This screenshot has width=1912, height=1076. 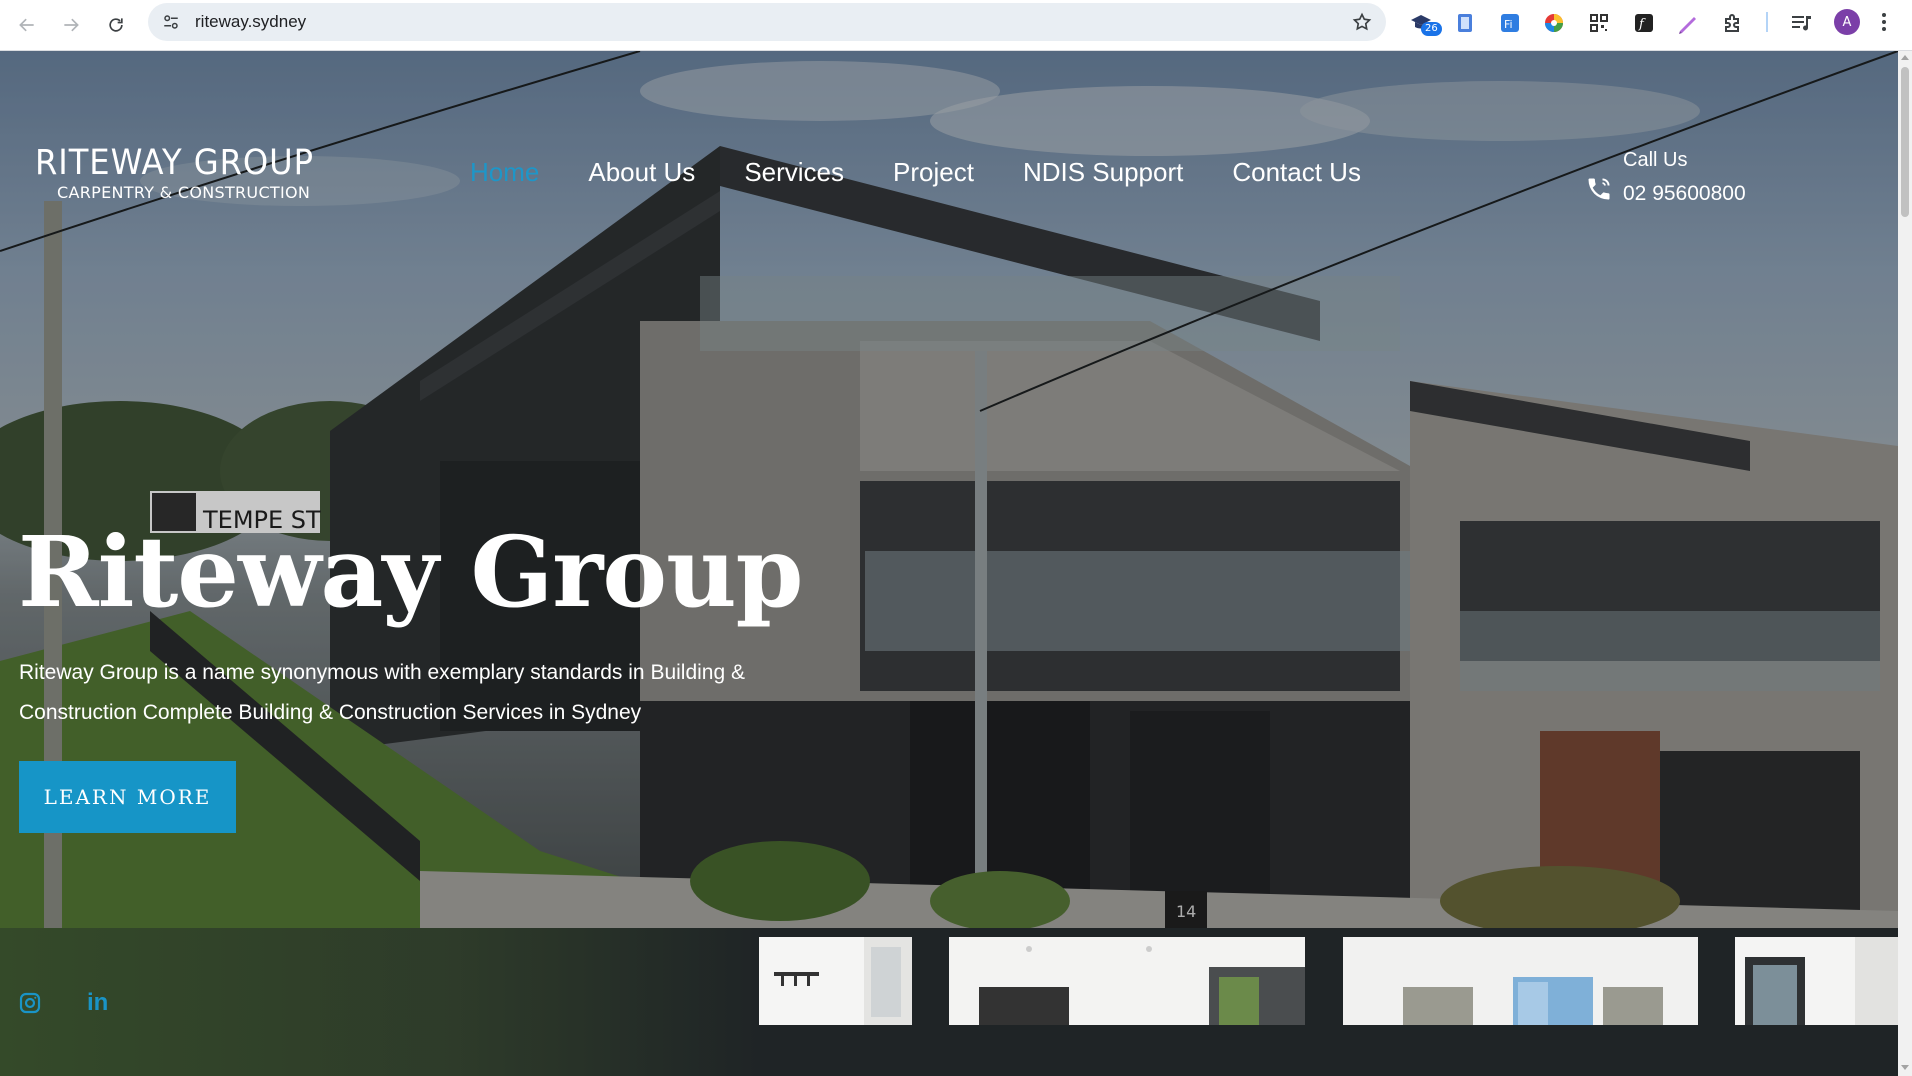 I want to click on svg-text: Fi, so click(x=1508, y=24).